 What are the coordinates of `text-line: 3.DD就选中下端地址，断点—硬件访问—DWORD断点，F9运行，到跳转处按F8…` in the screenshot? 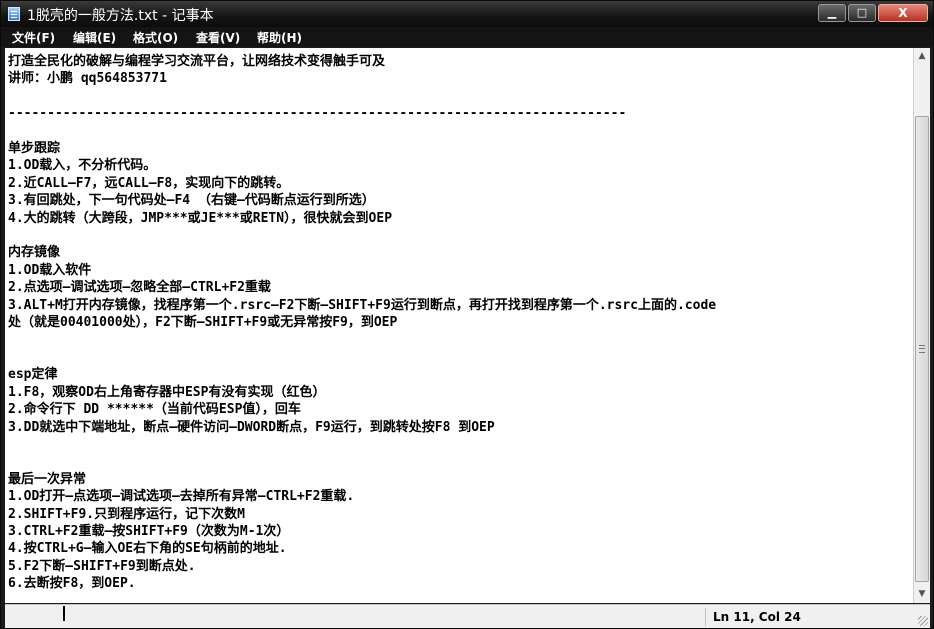 It's located at (251, 427).